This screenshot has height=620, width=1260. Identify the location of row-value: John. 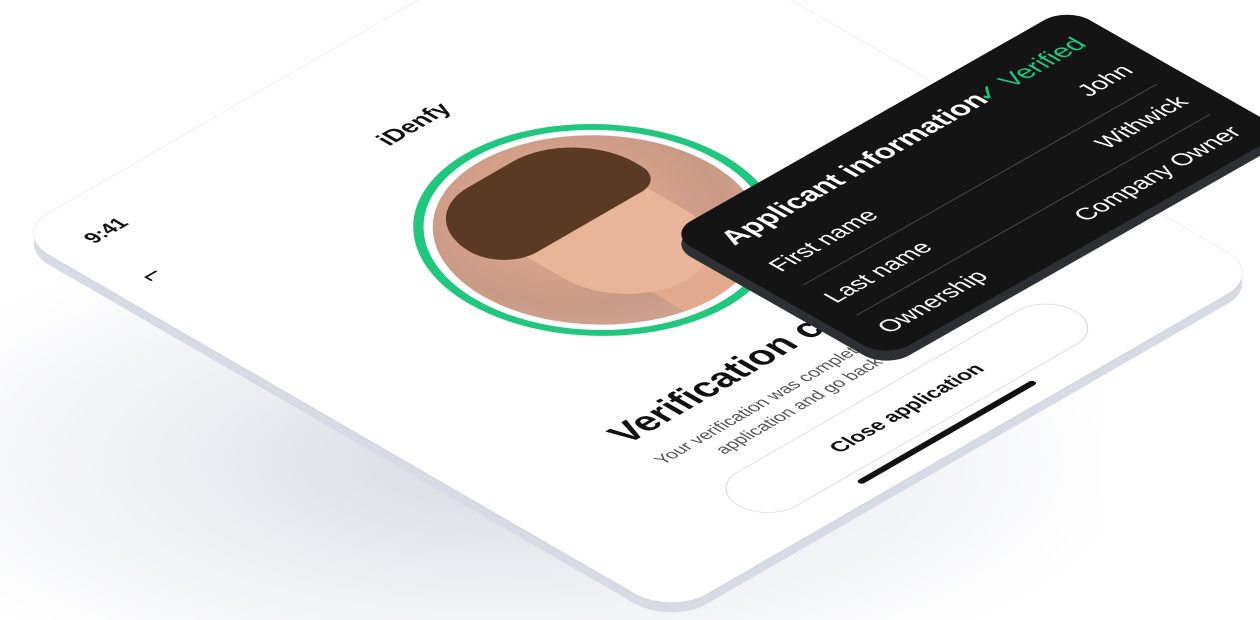
(1105, 80).